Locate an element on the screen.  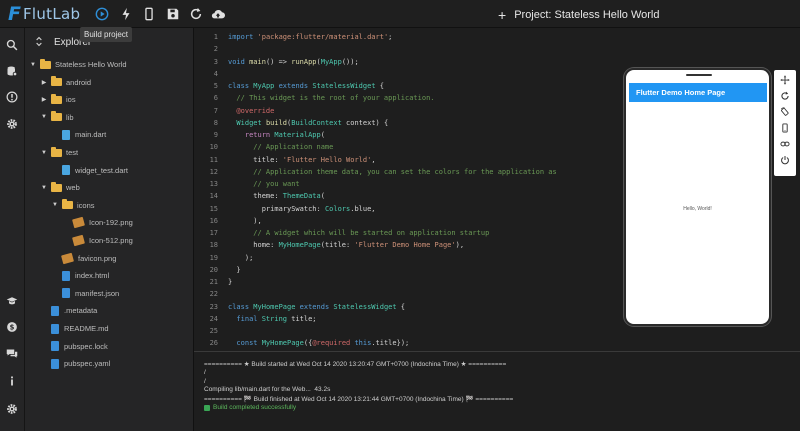
reload-preview-icon is located at coordinates (785, 96).